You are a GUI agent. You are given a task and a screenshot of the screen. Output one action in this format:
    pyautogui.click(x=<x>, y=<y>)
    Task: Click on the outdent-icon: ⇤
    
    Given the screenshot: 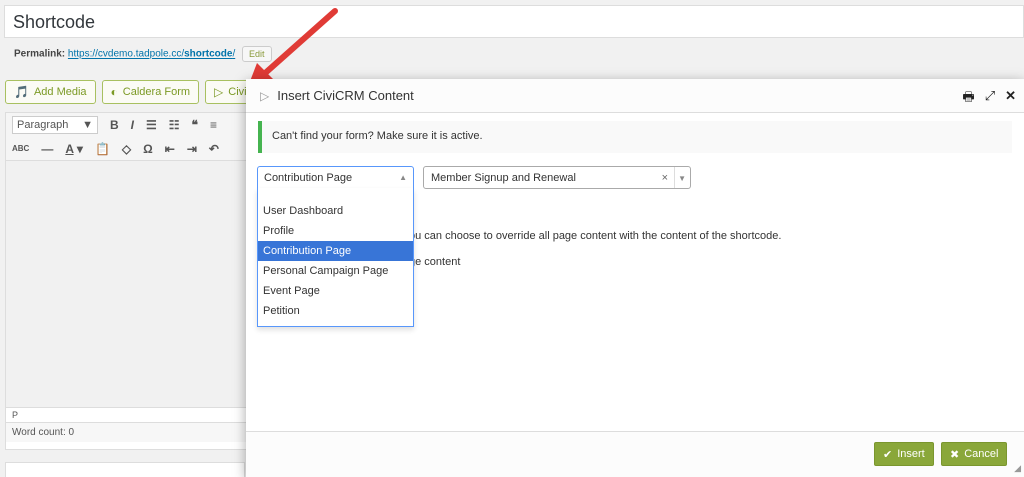 What is the action you would take?
    pyautogui.click(x=170, y=149)
    